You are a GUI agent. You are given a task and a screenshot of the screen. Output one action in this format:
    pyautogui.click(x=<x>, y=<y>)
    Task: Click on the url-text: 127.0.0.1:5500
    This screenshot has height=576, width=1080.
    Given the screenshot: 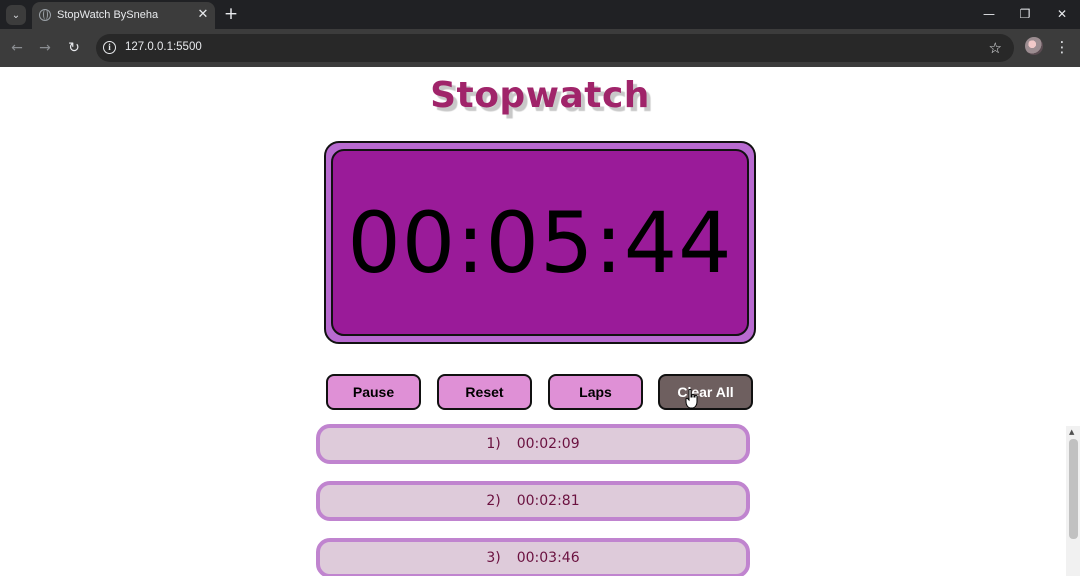 What is the action you would take?
    pyautogui.click(x=163, y=47)
    